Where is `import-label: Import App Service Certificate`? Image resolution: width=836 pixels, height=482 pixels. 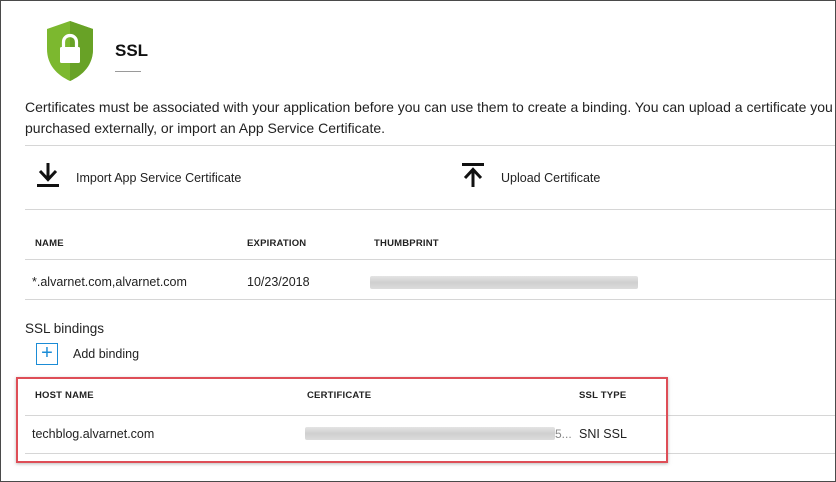 import-label: Import App Service Certificate is located at coordinates (159, 177).